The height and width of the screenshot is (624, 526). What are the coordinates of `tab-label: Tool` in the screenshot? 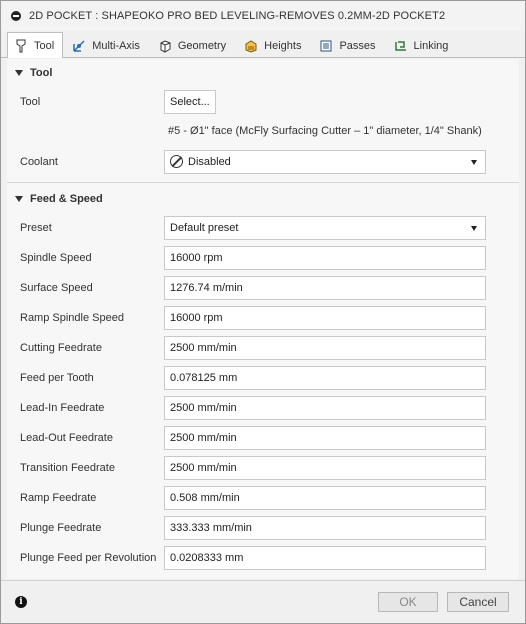 It's located at (44, 45).